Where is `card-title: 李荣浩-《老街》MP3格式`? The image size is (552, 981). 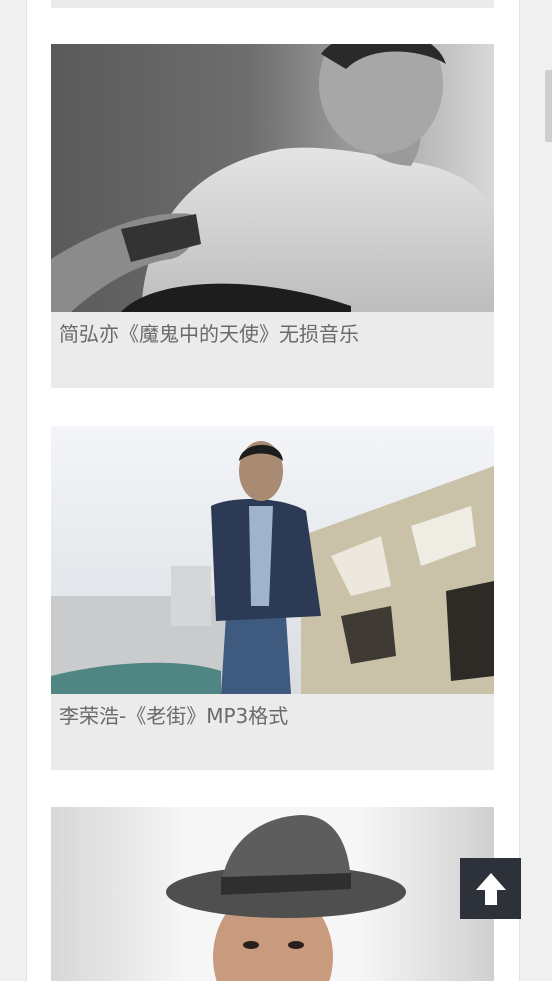
card-title: 李荣浩-《老街》MP3格式 is located at coordinates (173, 716).